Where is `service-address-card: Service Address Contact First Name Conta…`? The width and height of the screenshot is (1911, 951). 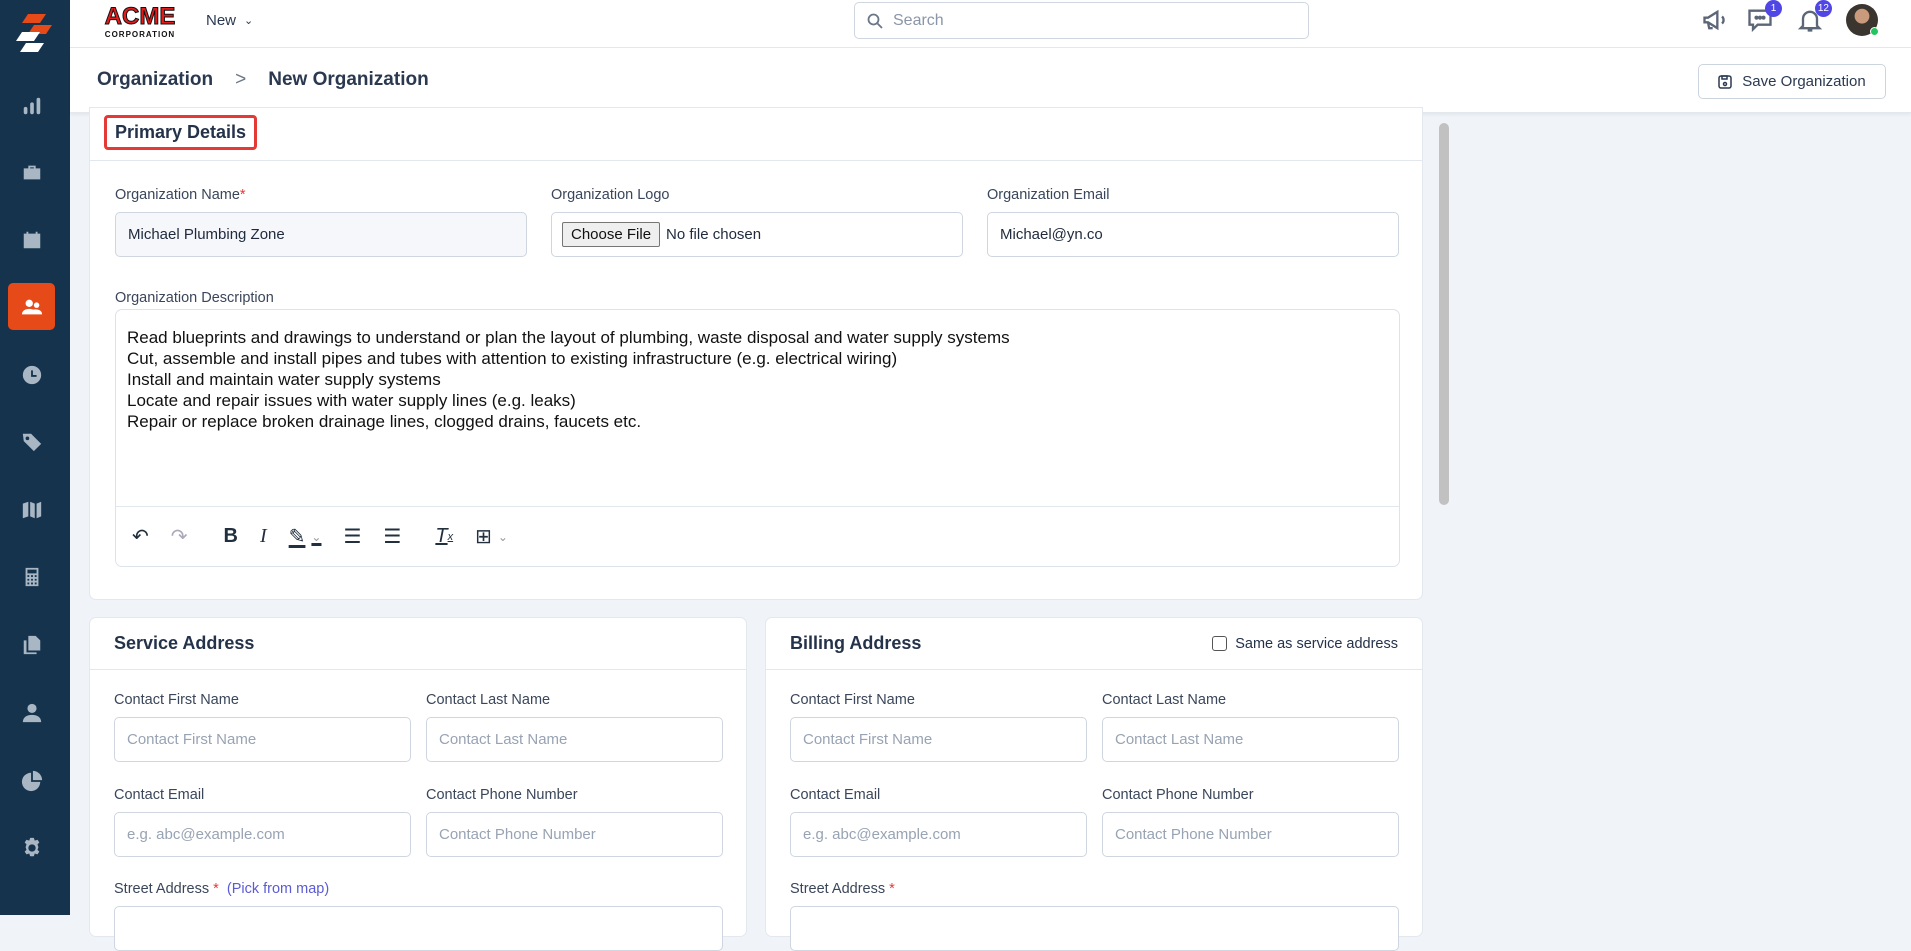
service-address-card: Service Address Contact First Name Conta… is located at coordinates (418, 784).